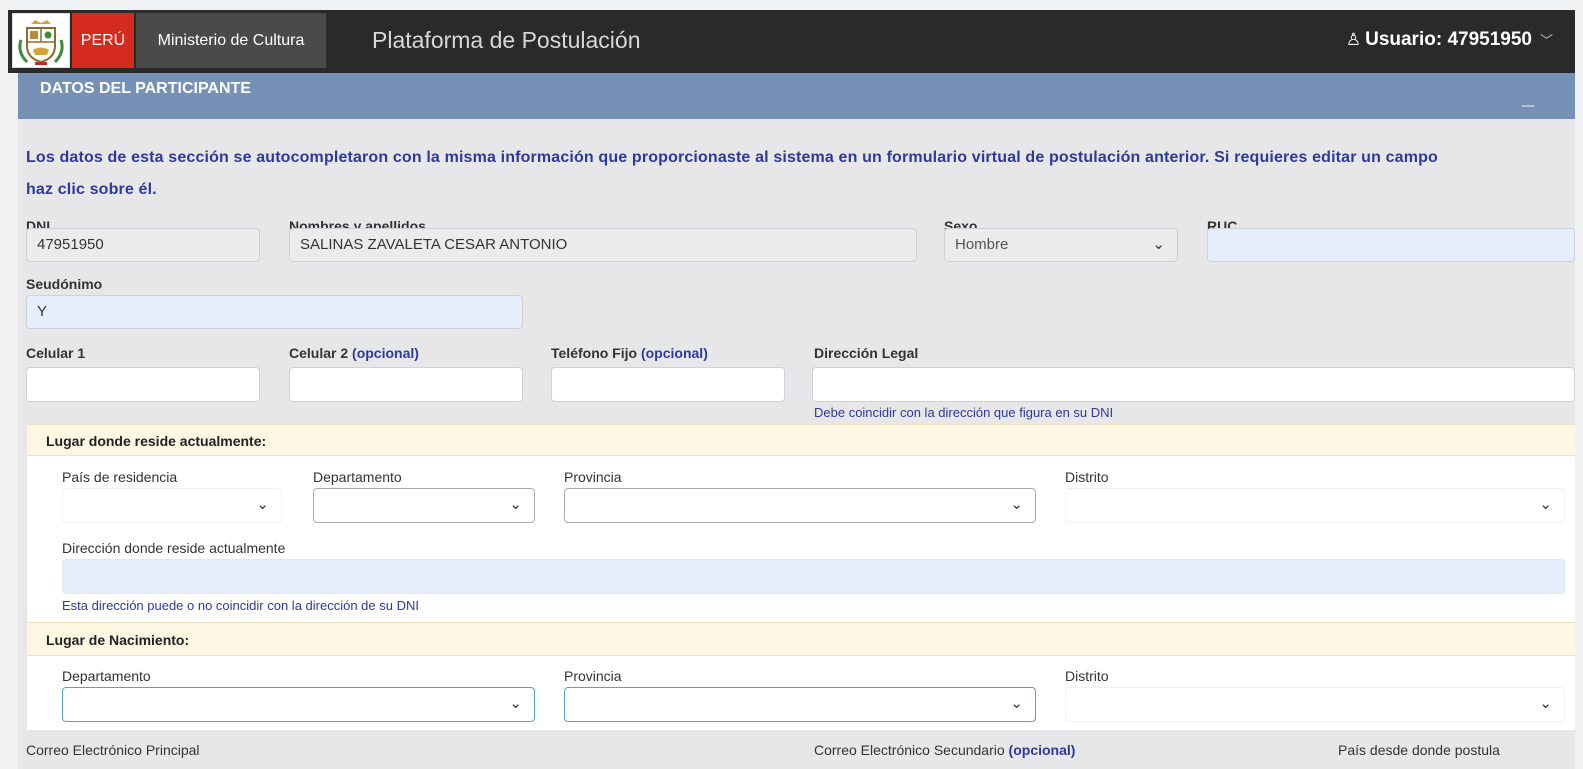 Image resolution: width=1583 pixels, height=769 pixels. Describe the element at coordinates (118, 640) in the screenshot. I see `nacimiento-title: Lugar de Nacimiento:` at that location.